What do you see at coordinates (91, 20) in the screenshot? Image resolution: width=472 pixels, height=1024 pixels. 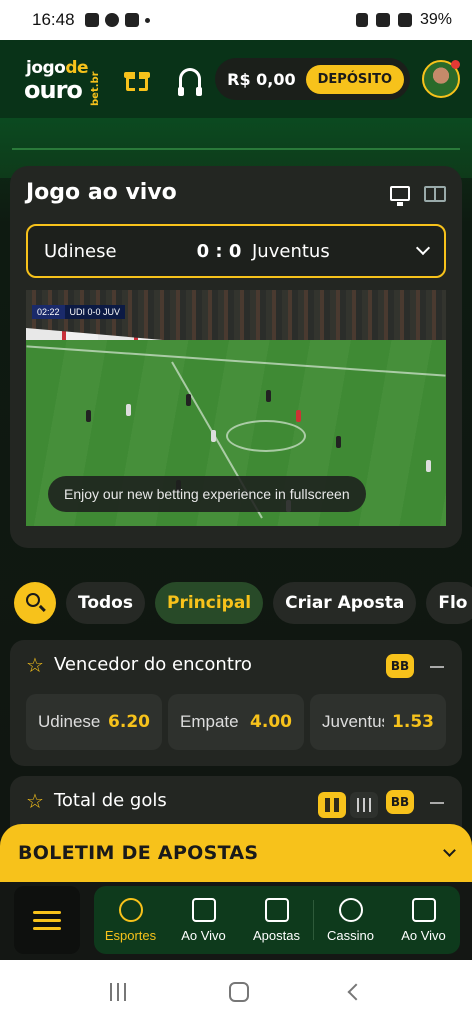 I see `gallery-icon` at bounding box center [91, 20].